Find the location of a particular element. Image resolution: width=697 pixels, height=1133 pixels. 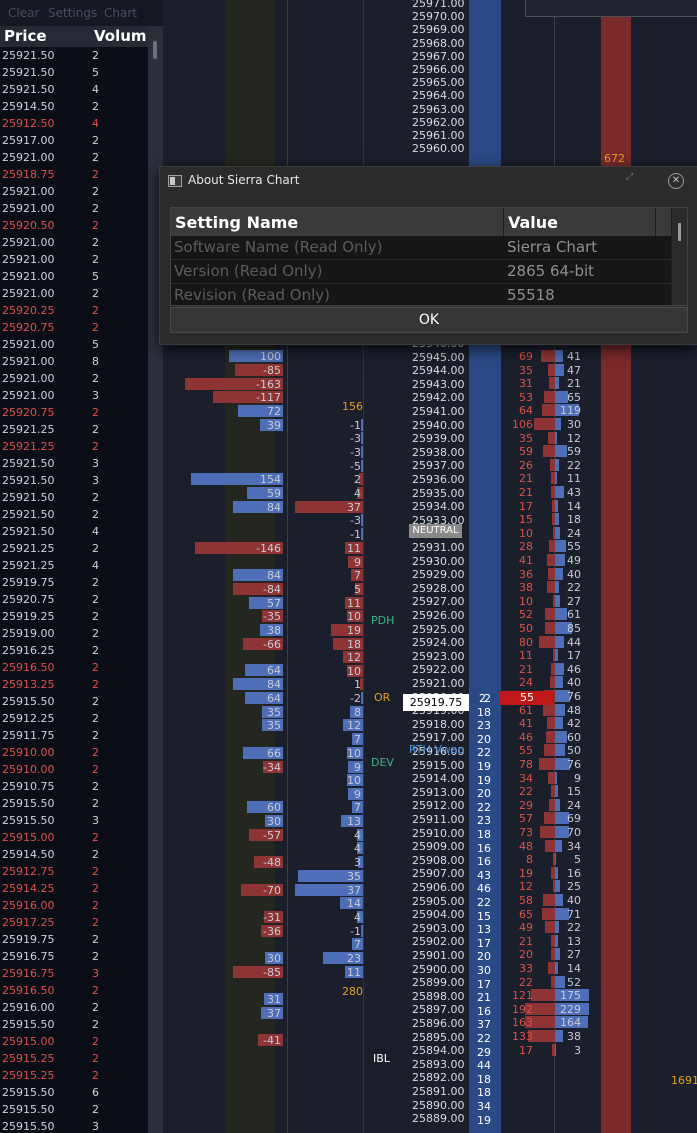

tas-price: 25921.00 is located at coordinates (28, 378).